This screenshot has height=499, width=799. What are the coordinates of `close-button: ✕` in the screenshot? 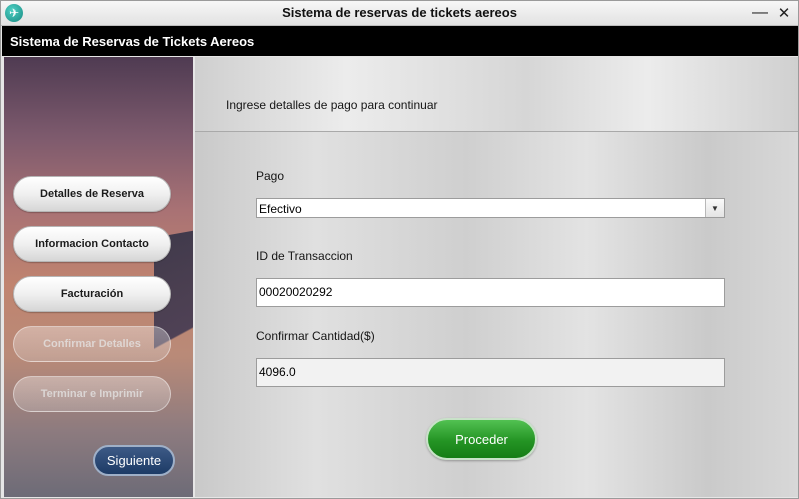 It's located at (784, 13).